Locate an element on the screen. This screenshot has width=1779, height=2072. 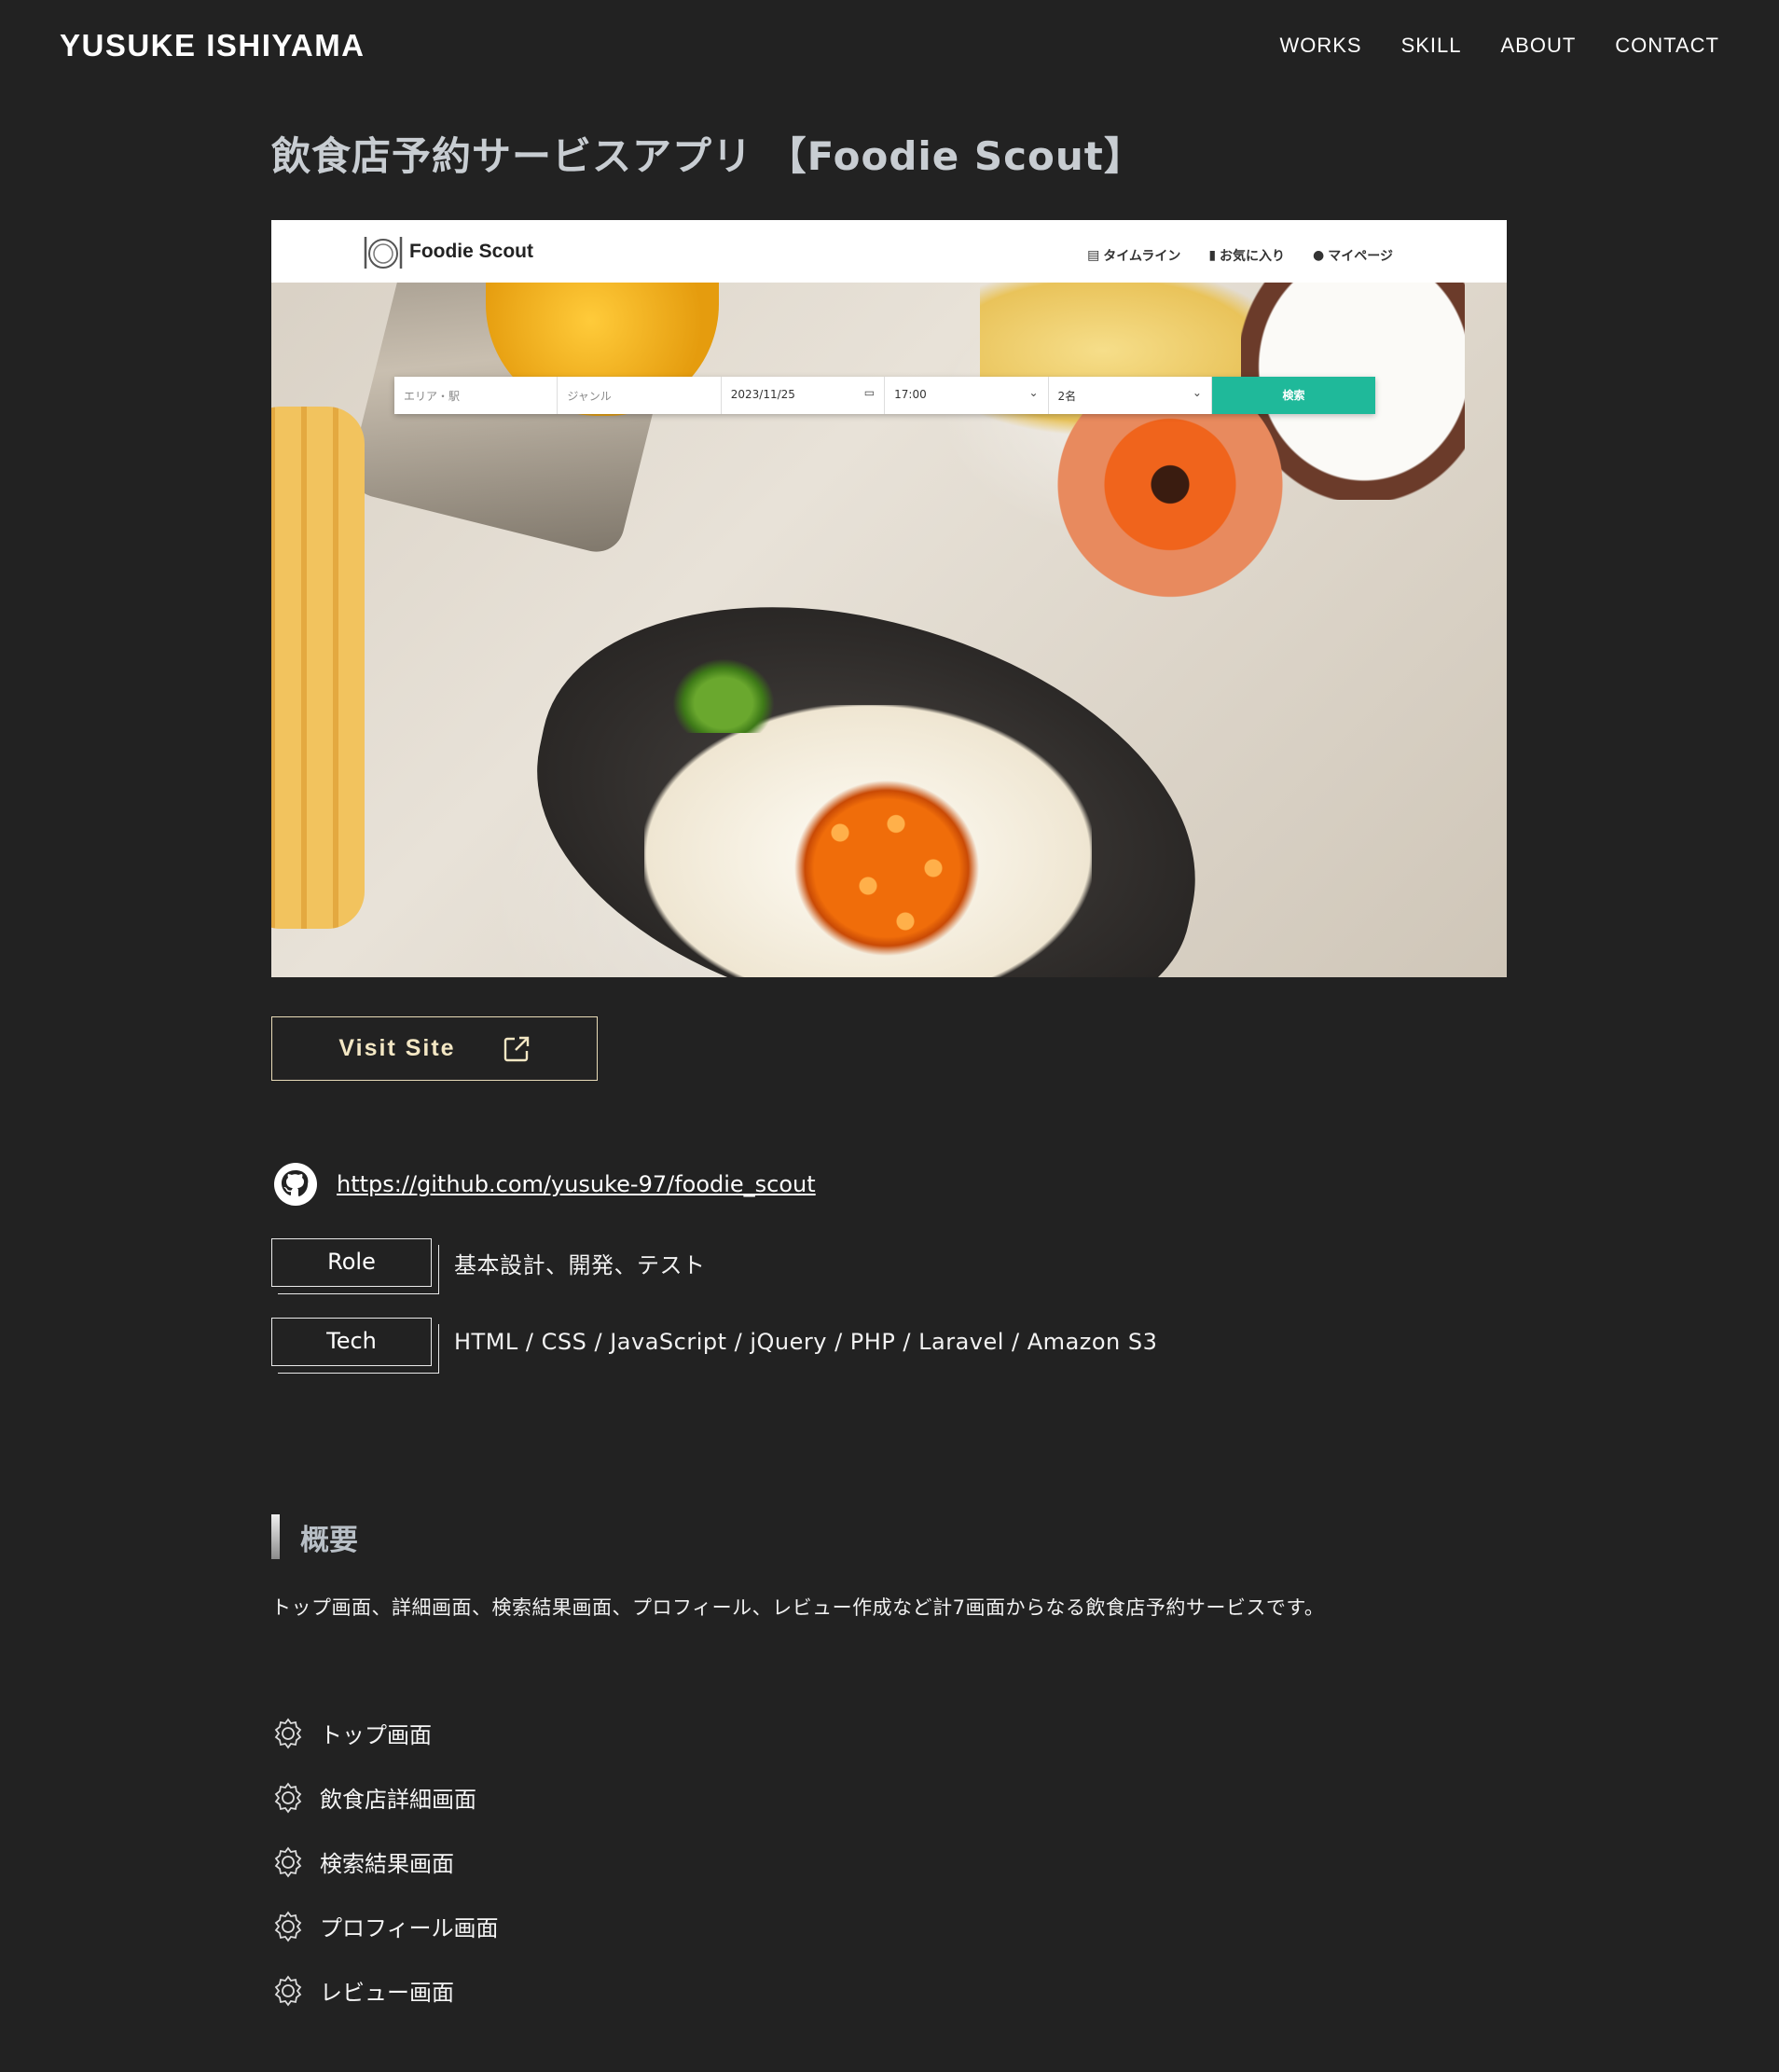
external-link-icon is located at coordinates (516, 1048).